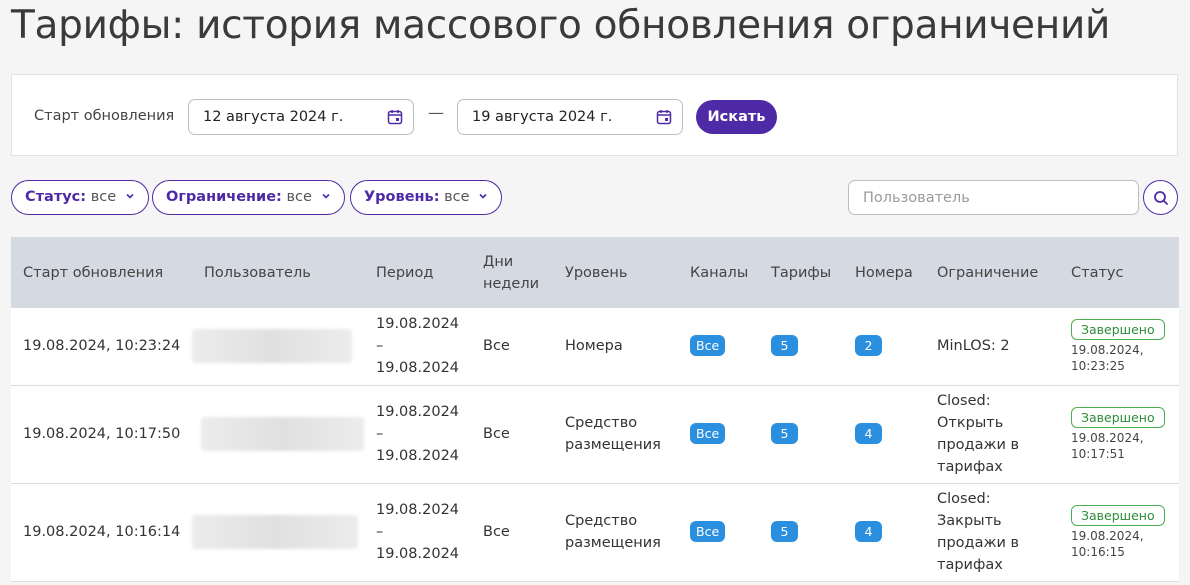  What do you see at coordinates (101, 272) in the screenshot?
I see `column-header: Старт обновления` at bounding box center [101, 272].